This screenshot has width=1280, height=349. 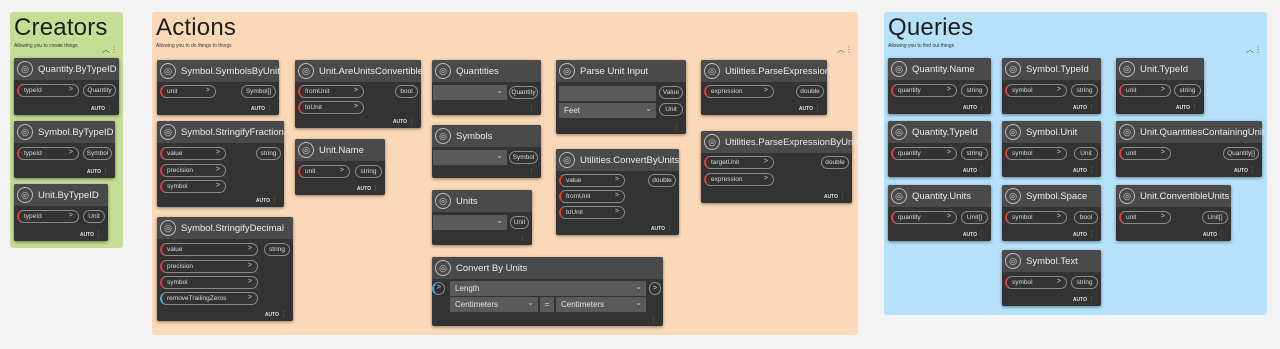 What do you see at coordinates (607, 93) in the screenshot?
I see `value-input-field` at bounding box center [607, 93].